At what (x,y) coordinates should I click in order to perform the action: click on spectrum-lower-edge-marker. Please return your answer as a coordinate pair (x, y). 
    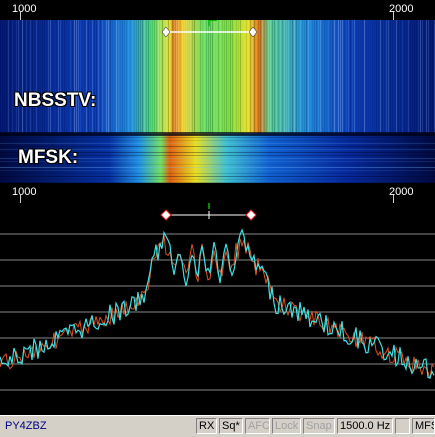
    Looking at the image, I should click on (166, 215).